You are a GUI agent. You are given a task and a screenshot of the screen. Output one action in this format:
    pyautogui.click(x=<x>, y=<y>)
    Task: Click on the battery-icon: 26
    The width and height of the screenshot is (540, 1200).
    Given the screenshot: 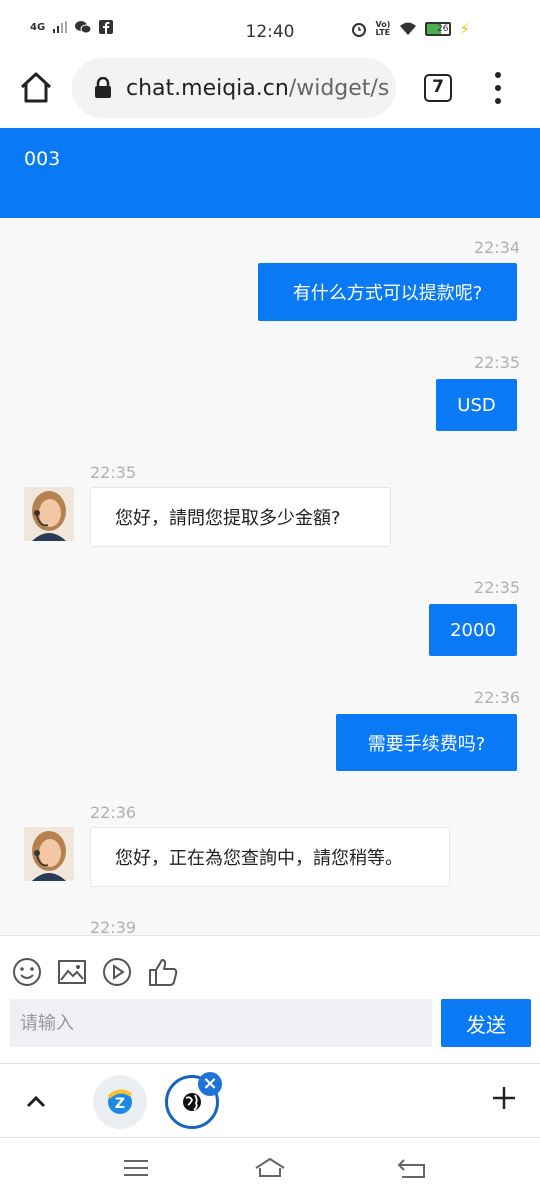 What is the action you would take?
    pyautogui.click(x=438, y=29)
    